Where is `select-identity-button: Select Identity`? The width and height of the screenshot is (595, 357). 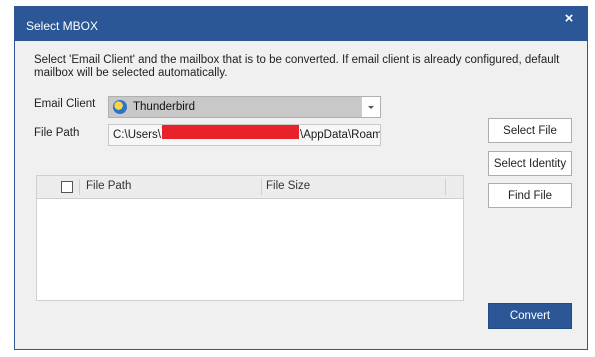 select-identity-button: Select Identity is located at coordinates (530, 163).